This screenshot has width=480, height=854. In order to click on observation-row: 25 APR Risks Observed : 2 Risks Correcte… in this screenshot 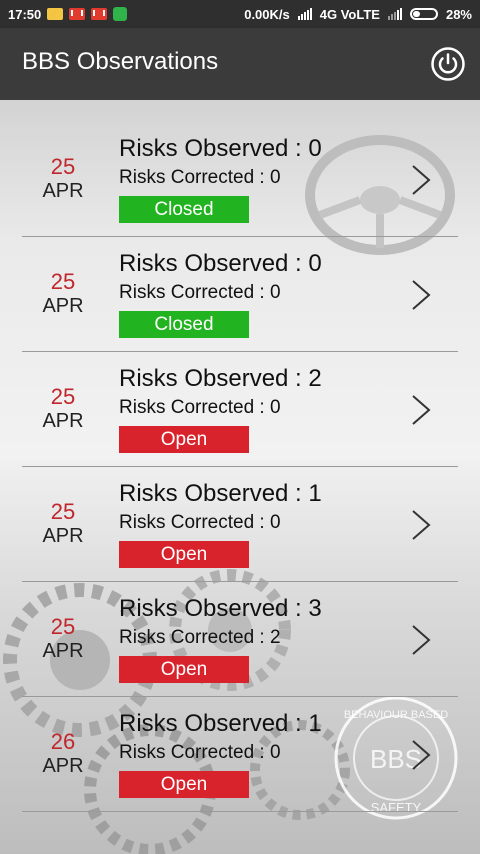, I will do `click(240, 409)`.